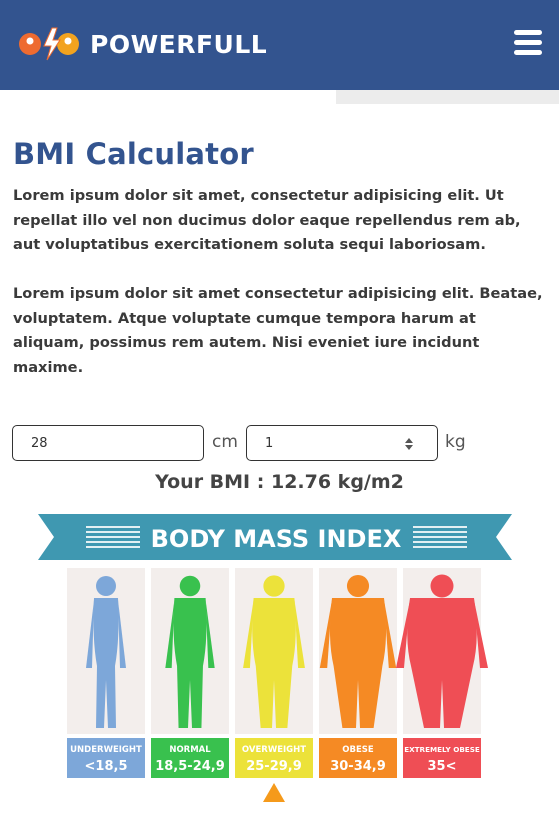 The width and height of the screenshot is (559, 826). What do you see at coordinates (106, 766) in the screenshot?
I see `bmi-category-range: <18,5` at bounding box center [106, 766].